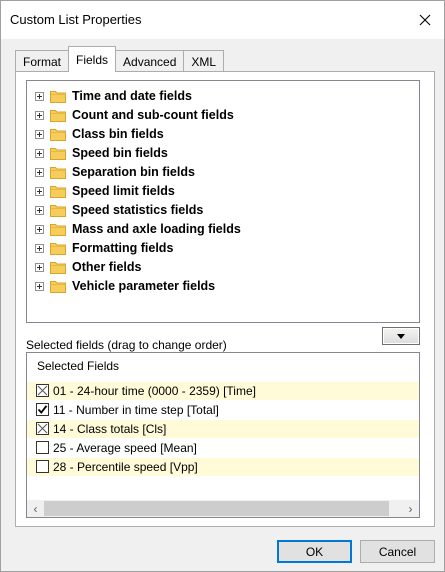  I want to click on tree-item-label: Speed statistics fields, so click(138, 210).